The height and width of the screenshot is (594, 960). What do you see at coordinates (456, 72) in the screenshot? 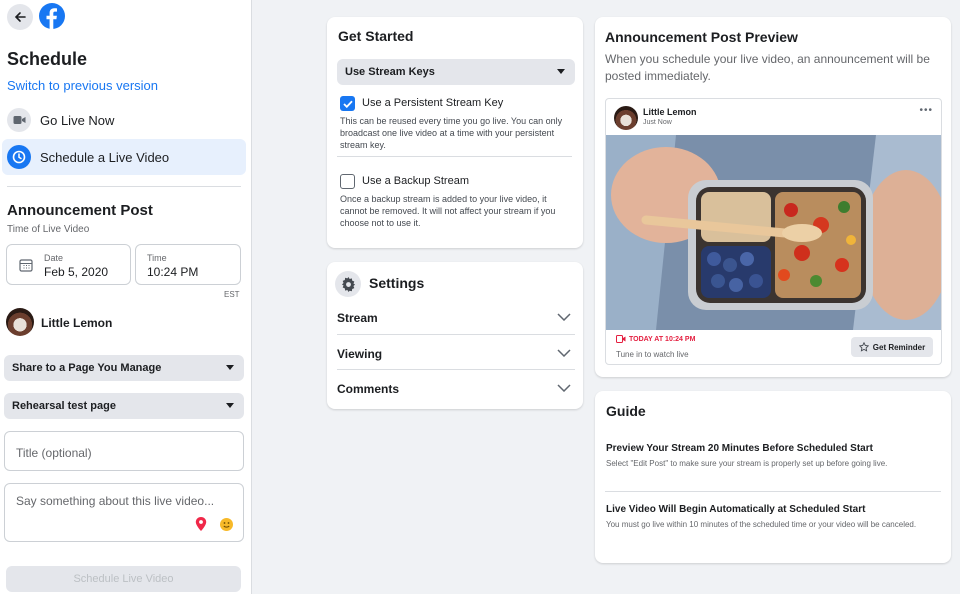
I see `stream-keys-select: Use Stream Keys` at bounding box center [456, 72].